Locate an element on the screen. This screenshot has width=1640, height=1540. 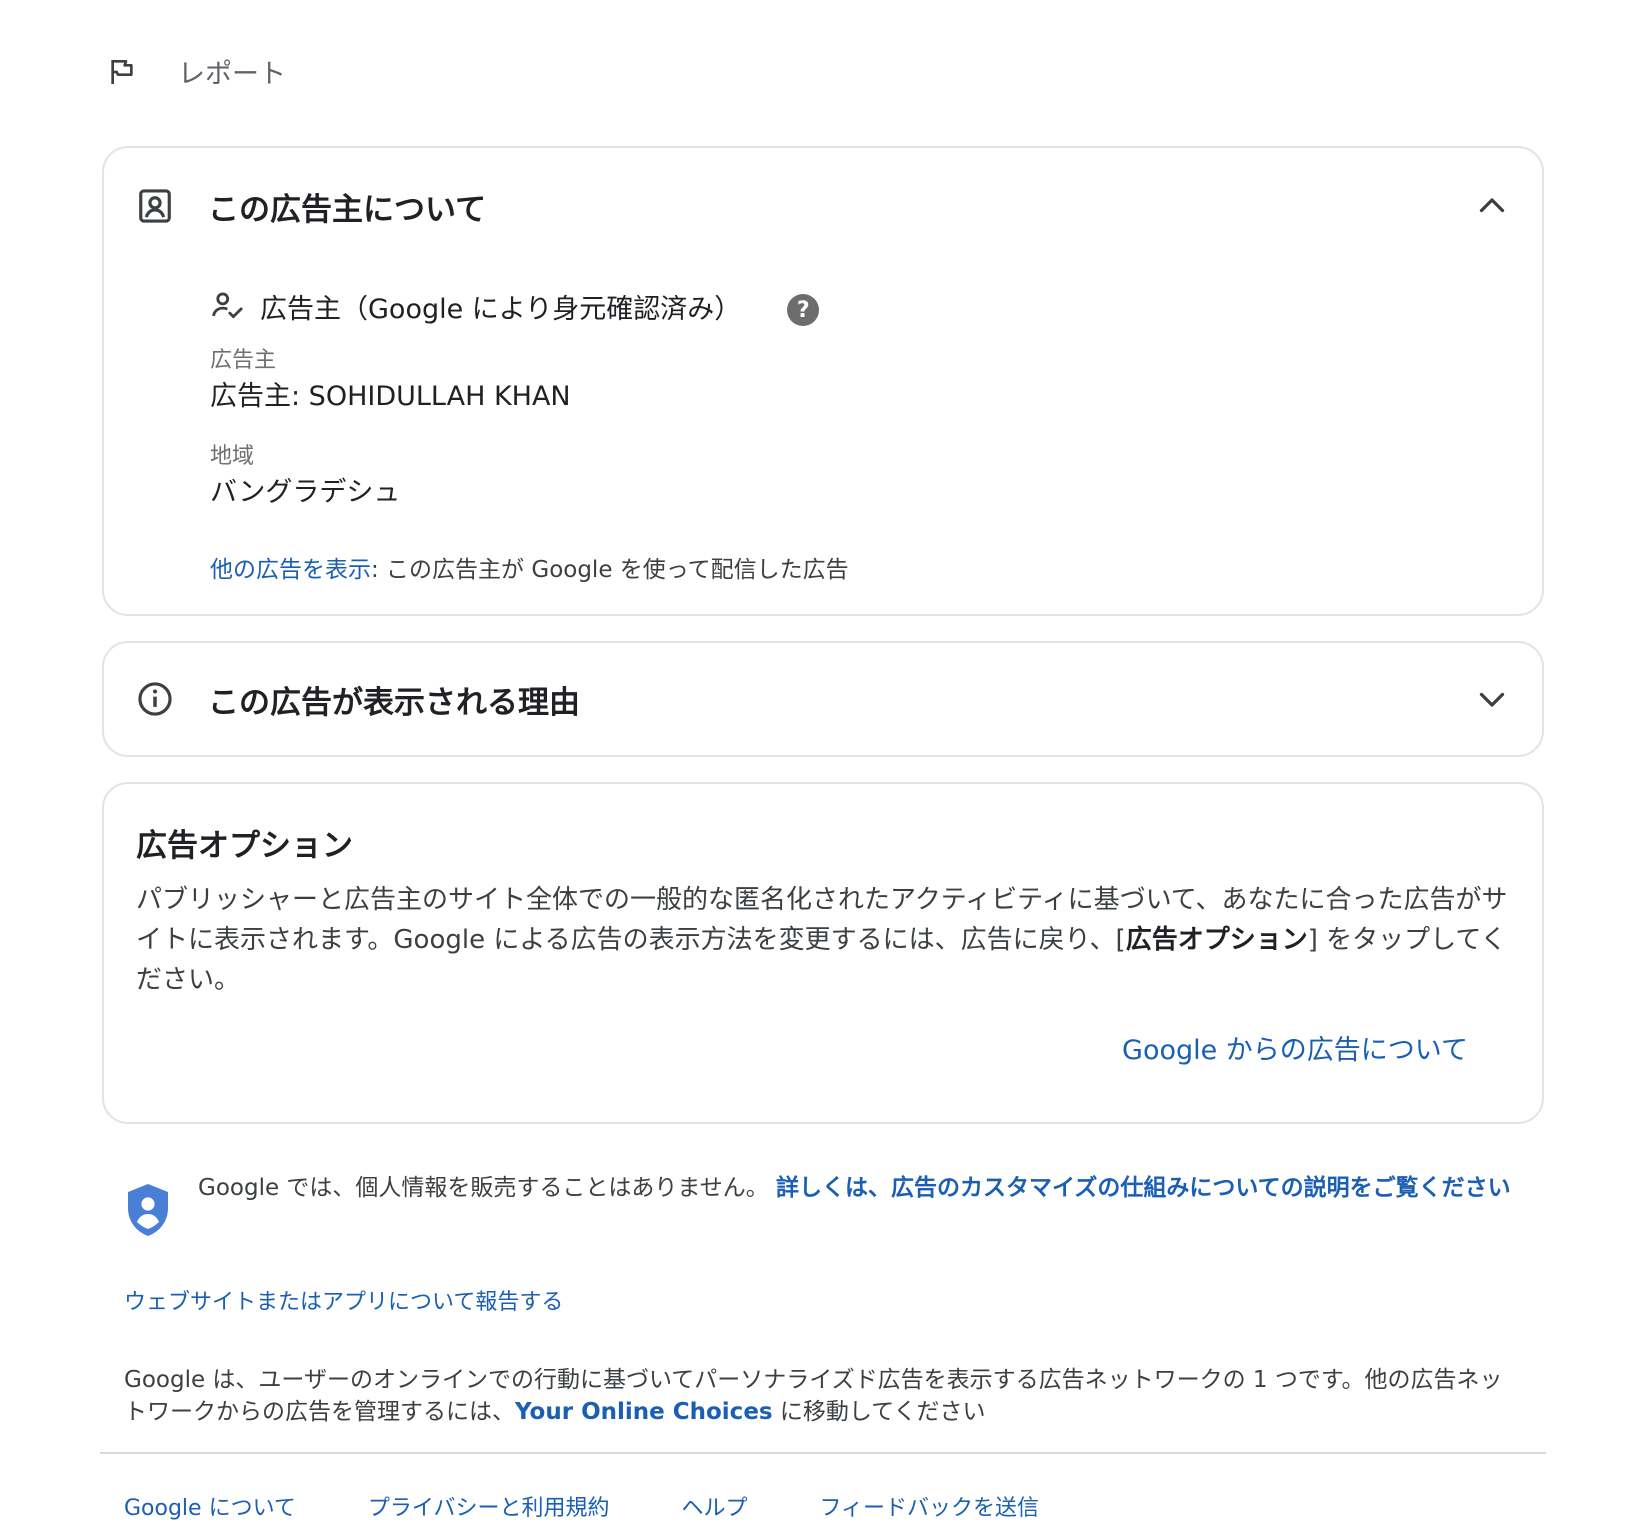
flag-icon is located at coordinates (122, 71).